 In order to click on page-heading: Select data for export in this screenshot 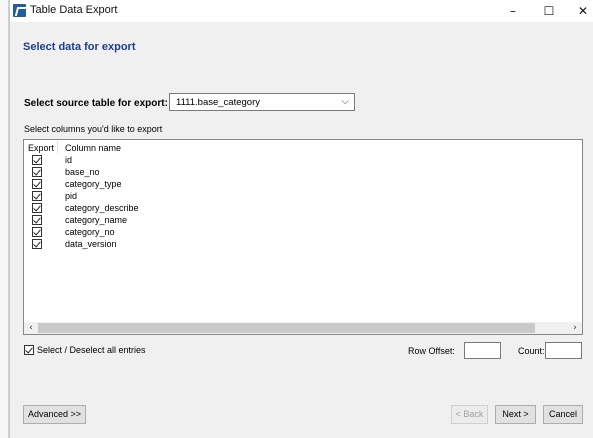, I will do `click(79, 47)`.